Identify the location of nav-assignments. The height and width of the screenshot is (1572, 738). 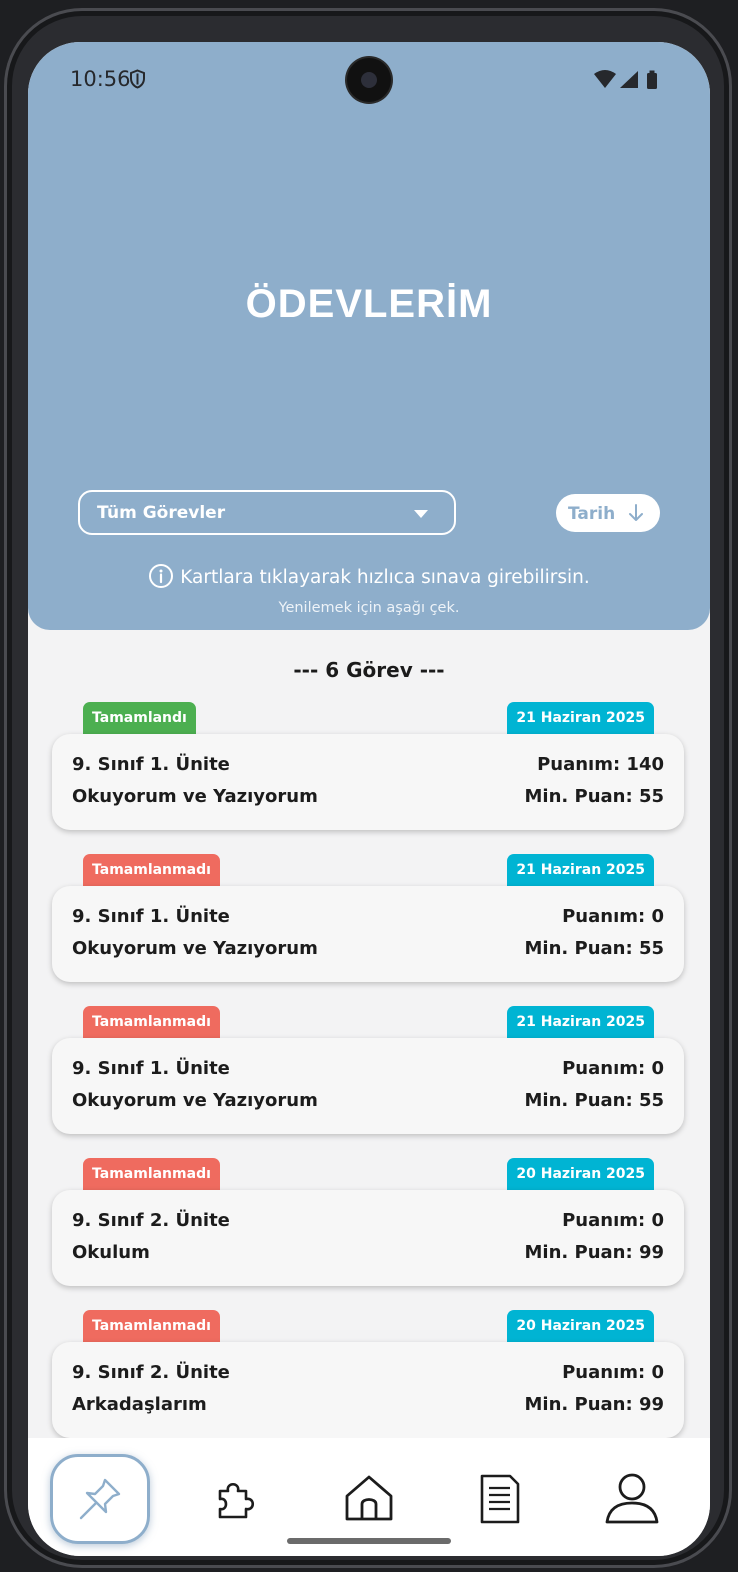
(100, 1499).